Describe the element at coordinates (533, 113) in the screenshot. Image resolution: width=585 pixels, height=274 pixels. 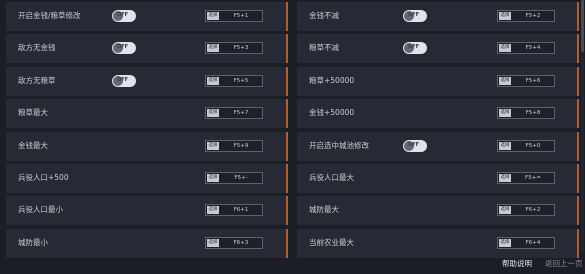
I see `hotkey-value: F5+8` at that location.